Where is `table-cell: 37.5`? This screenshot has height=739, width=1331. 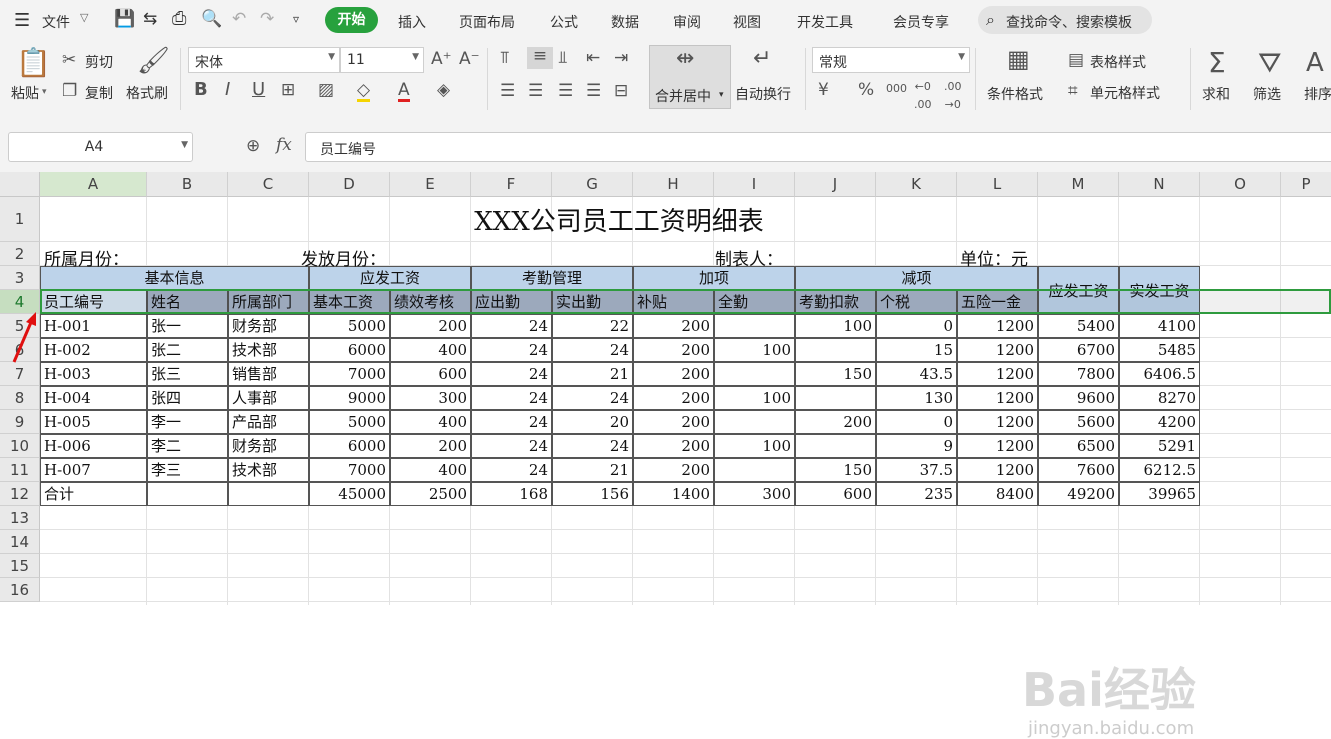 table-cell: 37.5 is located at coordinates (916, 470).